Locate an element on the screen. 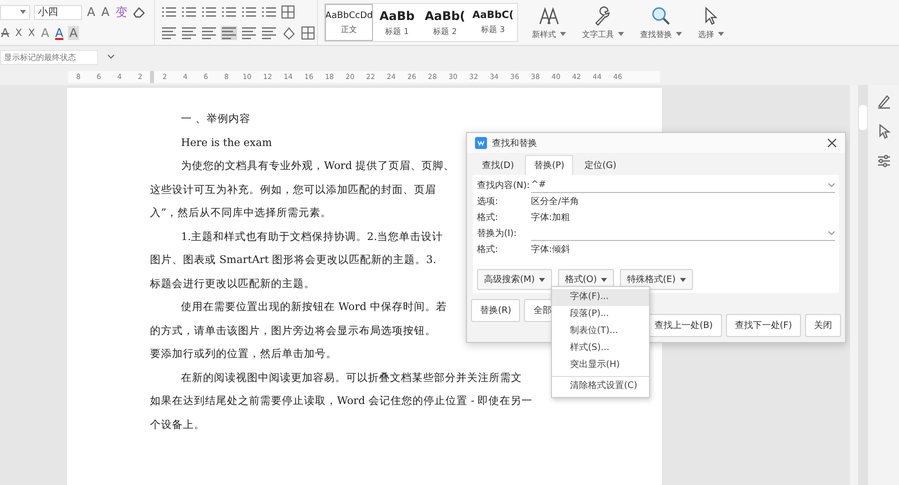 This screenshot has width=899, height=485. app-logo-icon is located at coordinates (481, 143).